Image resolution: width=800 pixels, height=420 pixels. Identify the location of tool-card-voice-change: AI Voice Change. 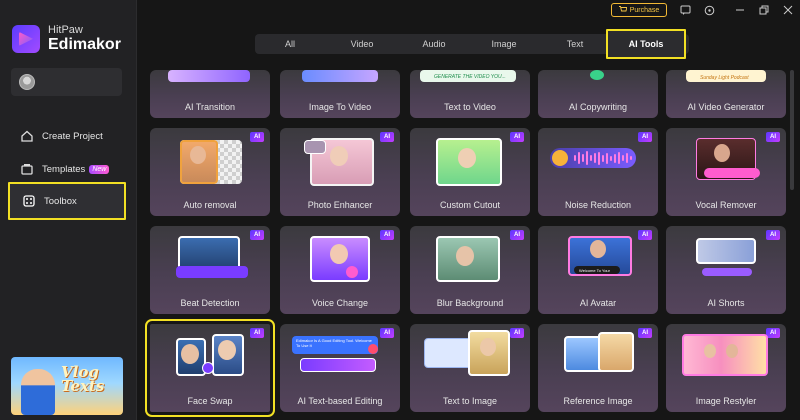
(340, 270).